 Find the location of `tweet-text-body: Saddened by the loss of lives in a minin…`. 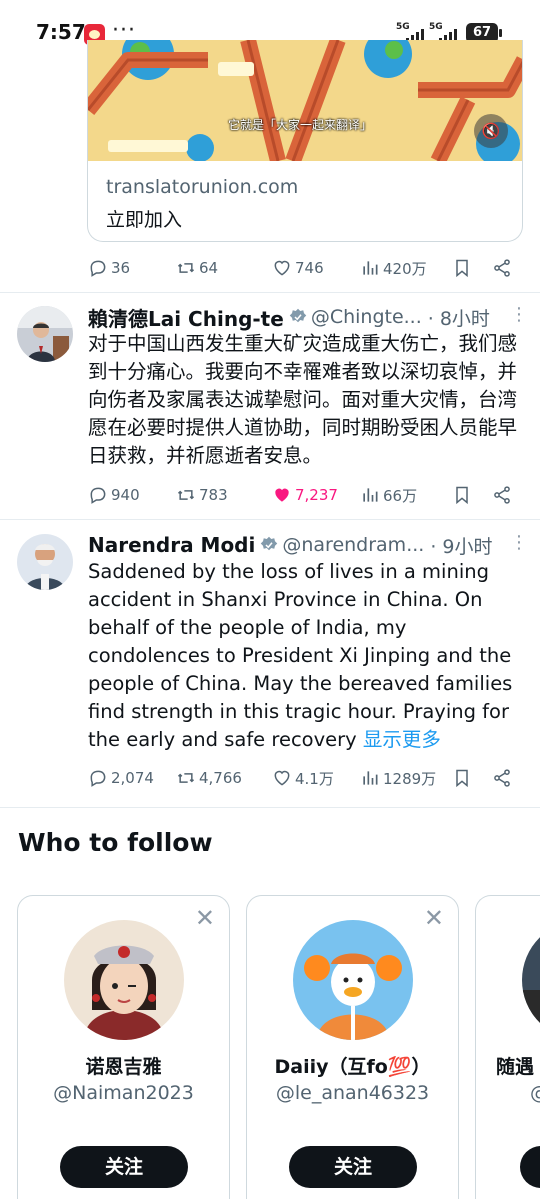

tweet-text-body: Saddened by the loss of lives in a minin… is located at coordinates (300, 655).